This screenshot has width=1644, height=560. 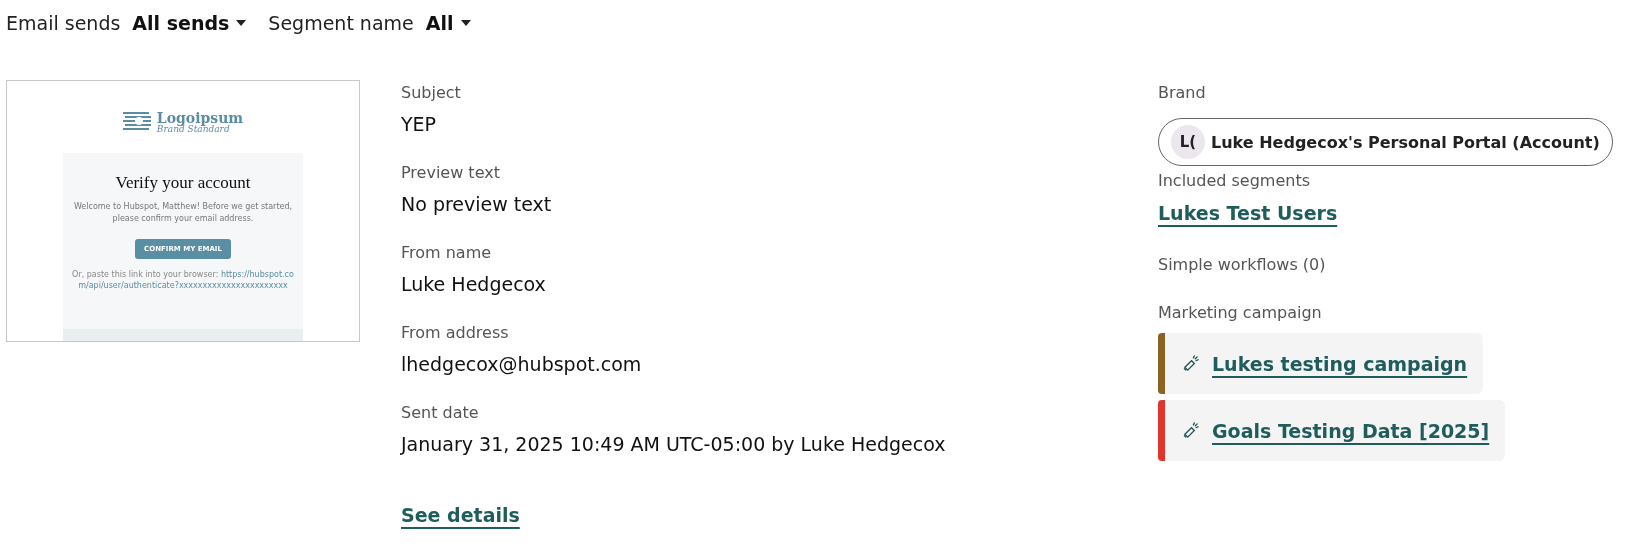 What do you see at coordinates (1340, 363) in the screenshot?
I see `campaign-link: Lukes testing campaign` at bounding box center [1340, 363].